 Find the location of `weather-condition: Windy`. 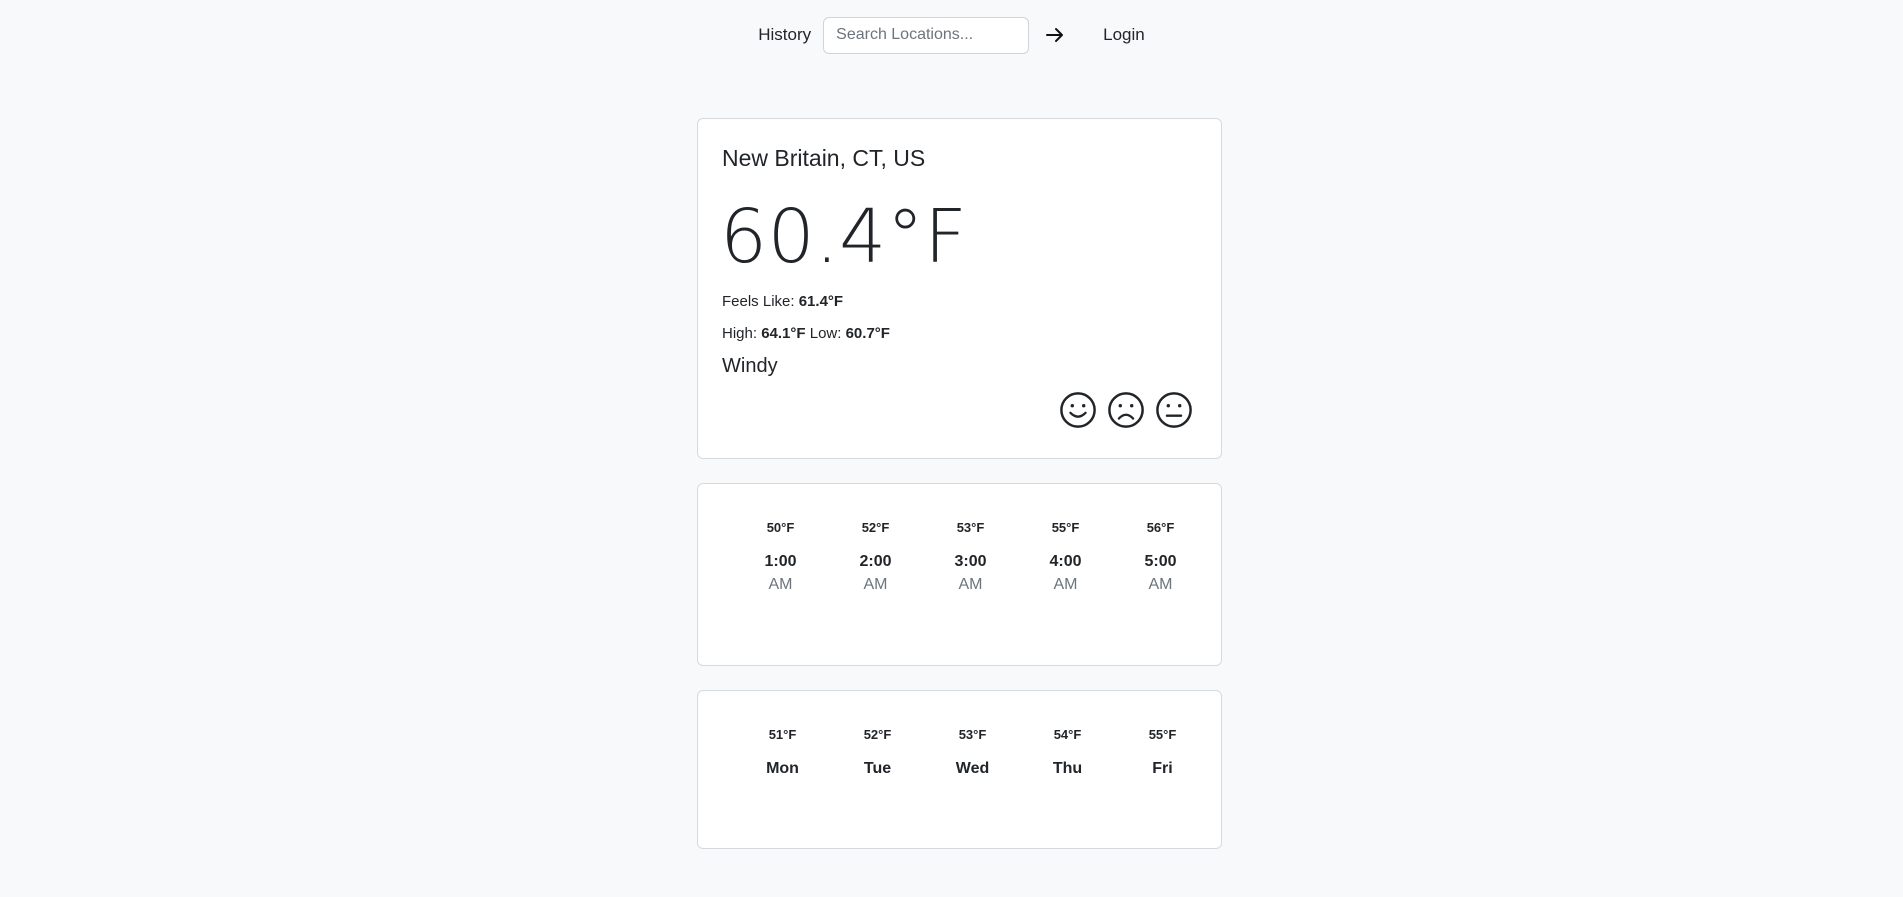

weather-condition: Windy is located at coordinates (750, 366).